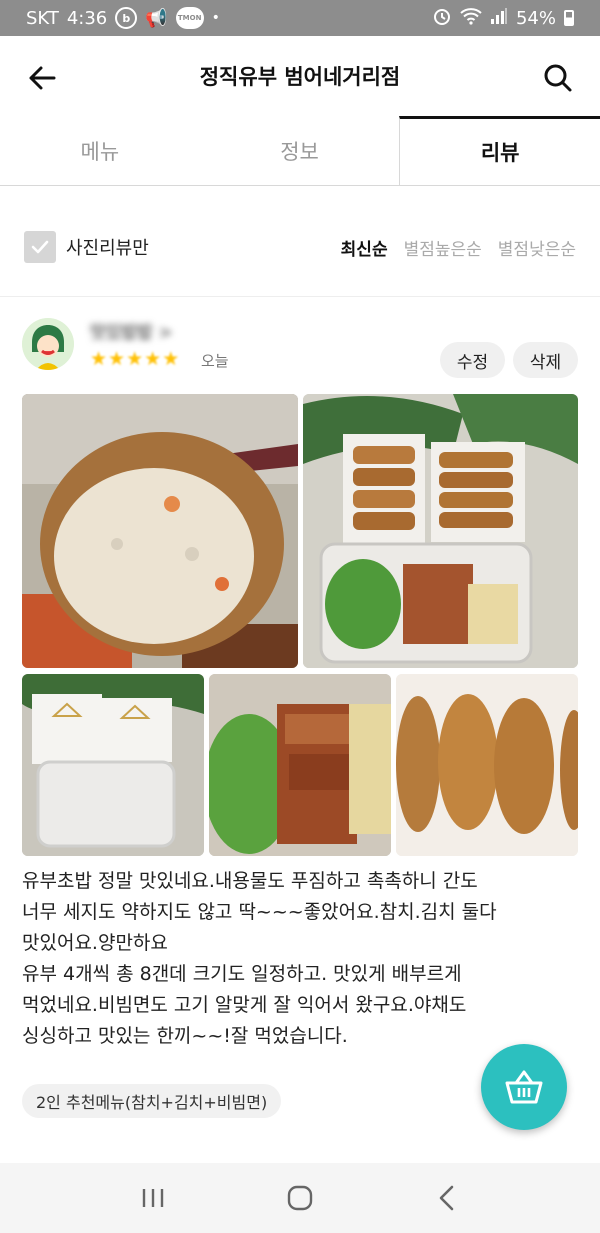 This screenshot has height=1233, width=600. I want to click on check-icon, so click(40, 247).